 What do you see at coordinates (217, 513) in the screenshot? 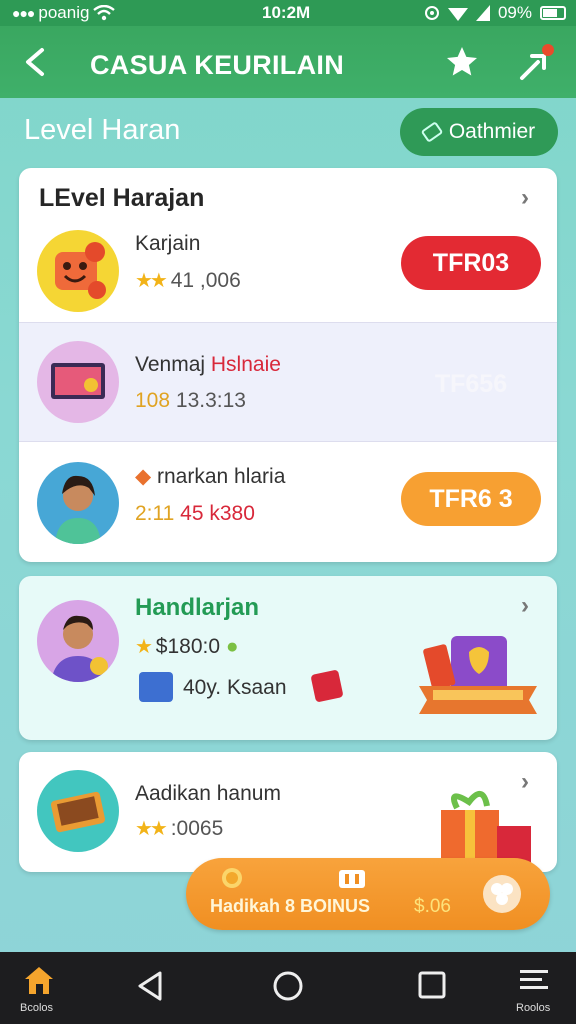
I see `row-stat-b: 45 k380` at bounding box center [217, 513].